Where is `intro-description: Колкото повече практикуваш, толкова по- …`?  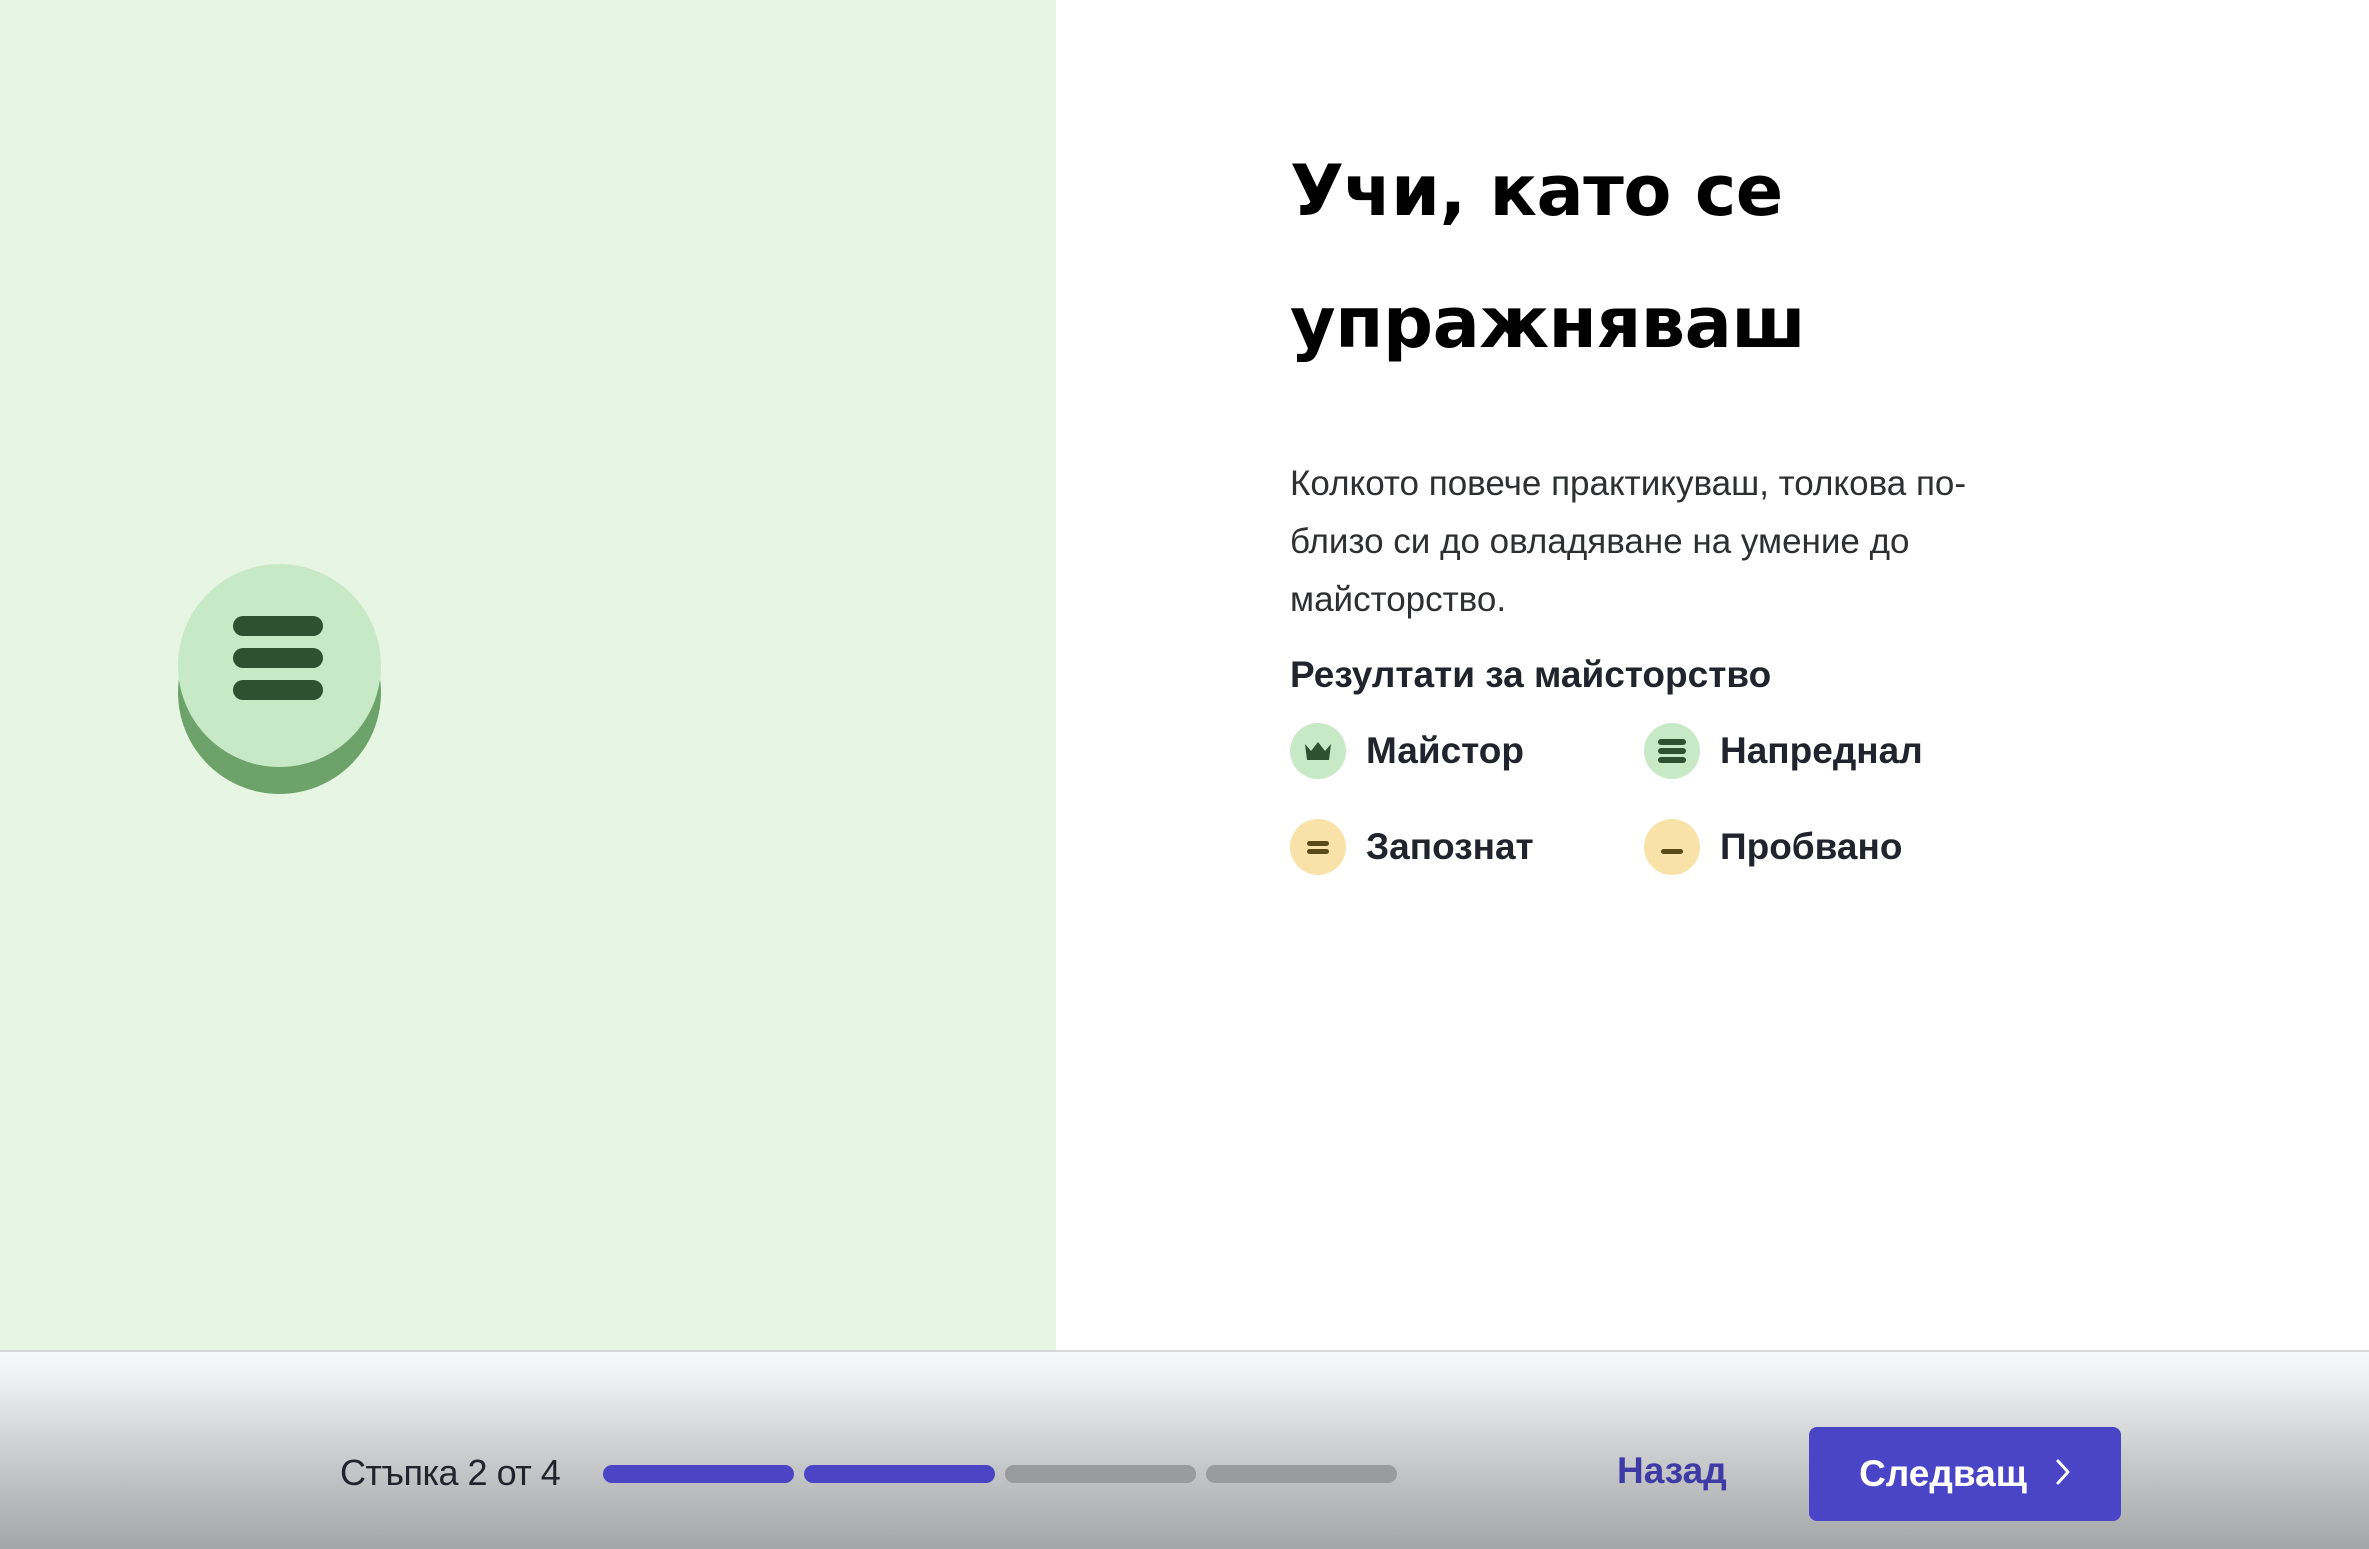 intro-description: Колкото повече практикуваш, толкова по- … is located at coordinates (1628, 541).